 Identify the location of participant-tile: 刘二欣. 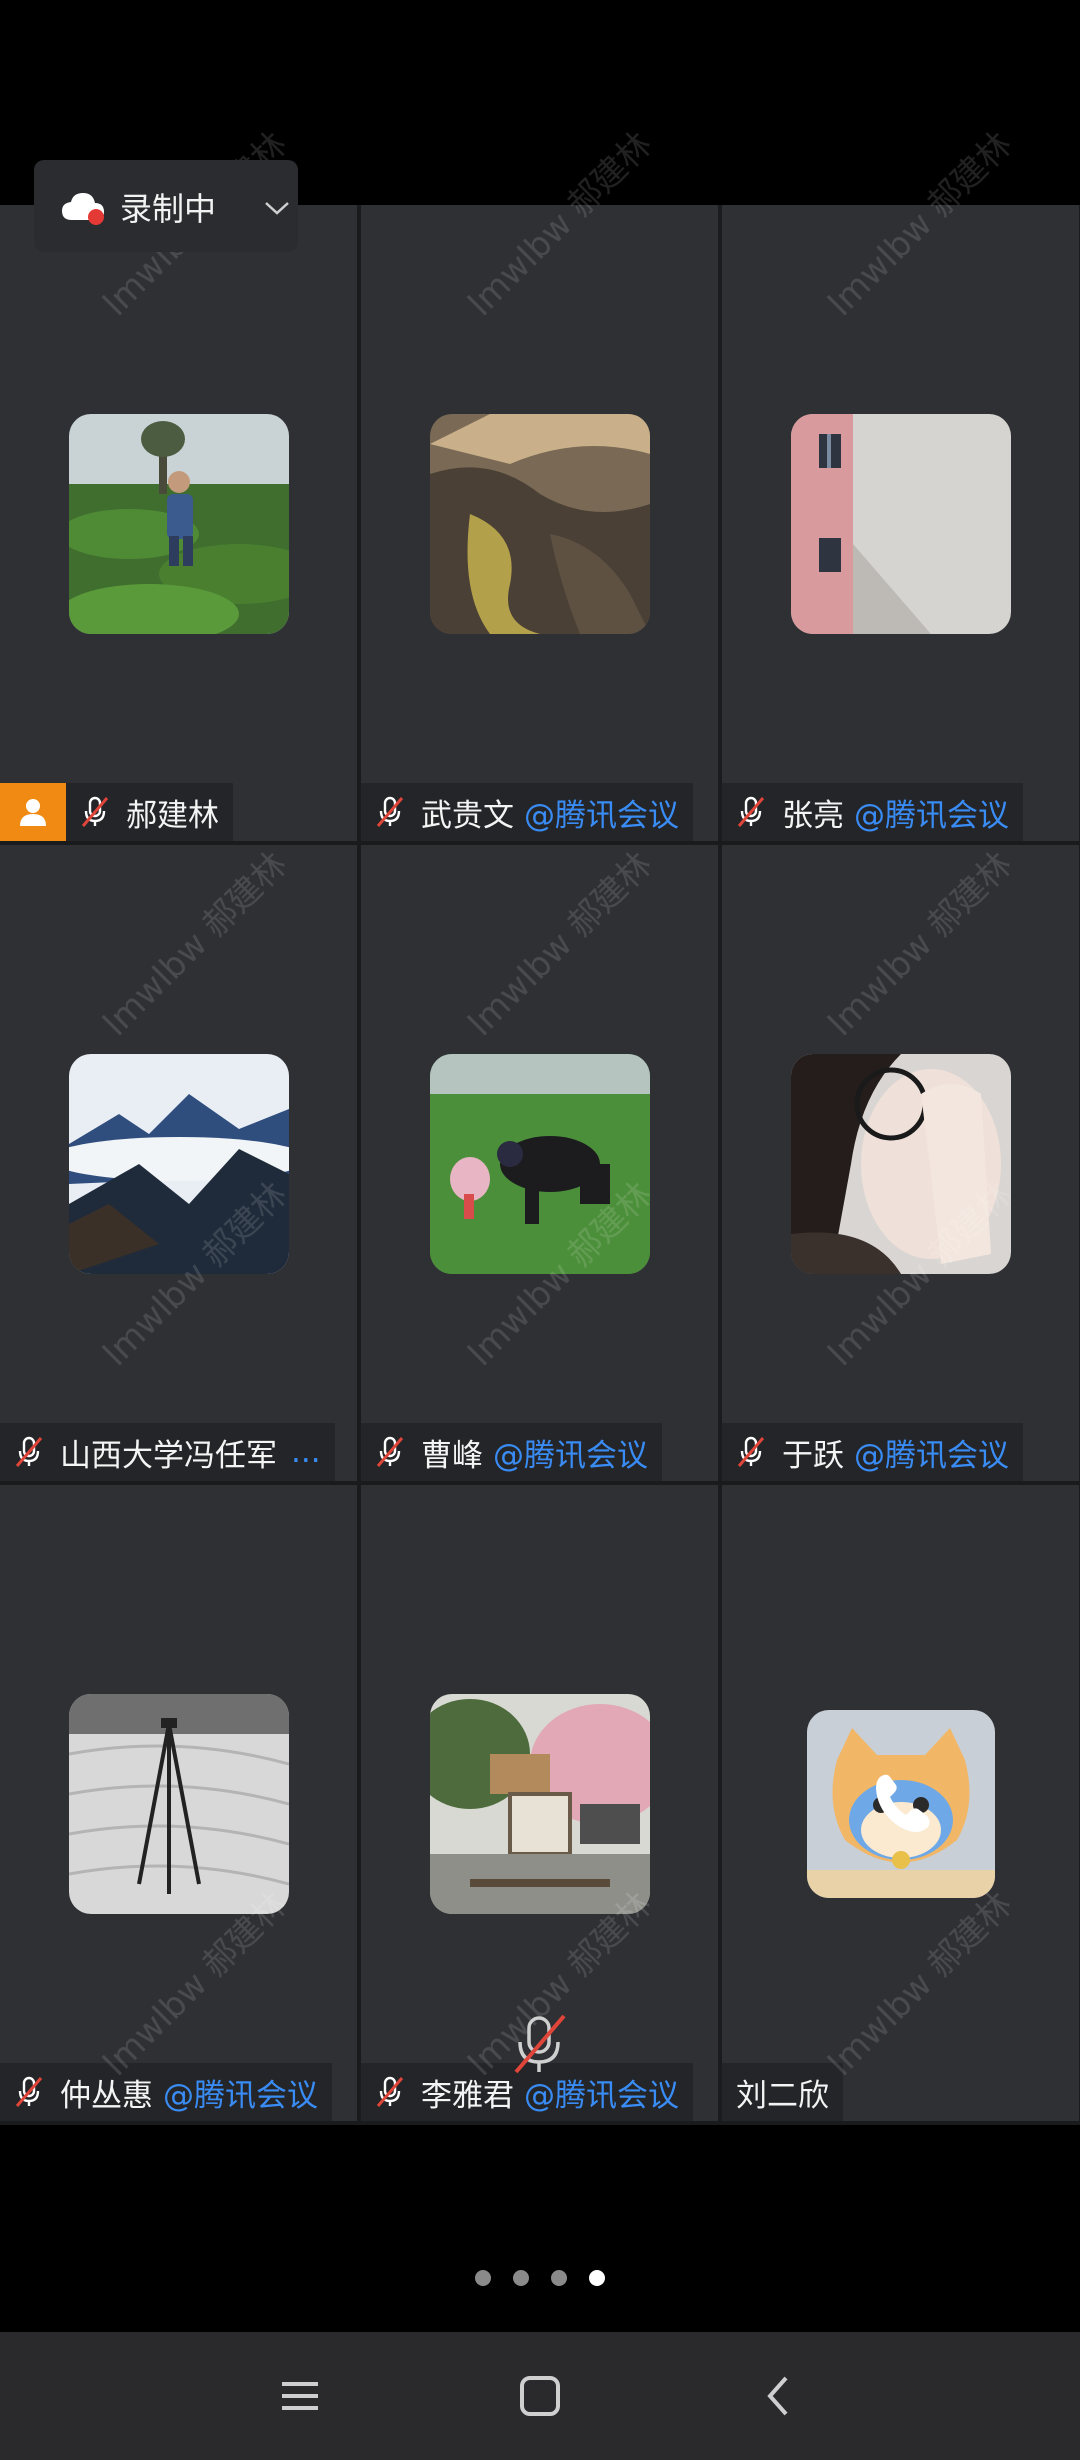
(900, 1803).